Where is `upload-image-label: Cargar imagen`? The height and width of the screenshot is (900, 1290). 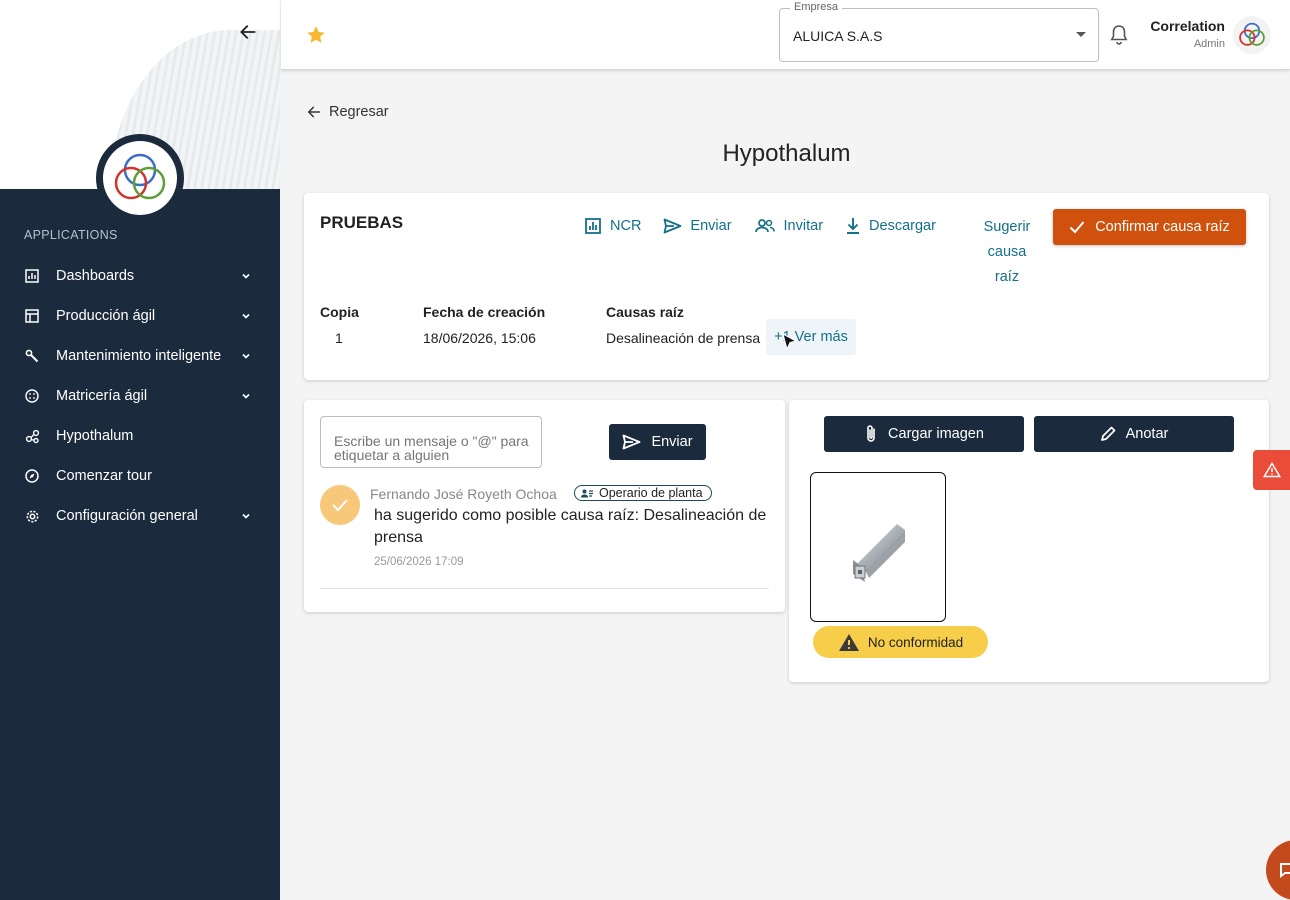 upload-image-label: Cargar imagen is located at coordinates (936, 434).